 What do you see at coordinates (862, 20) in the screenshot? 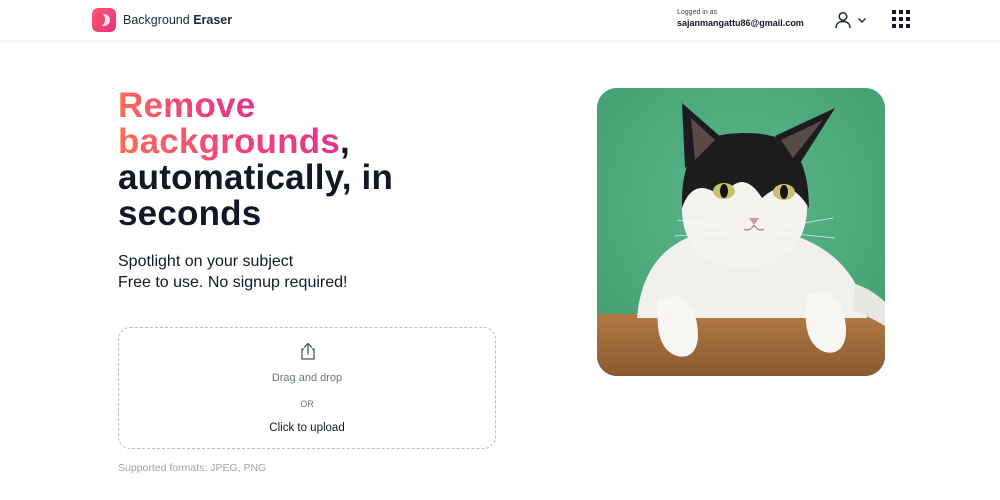
I see `chevron-down-icon` at bounding box center [862, 20].